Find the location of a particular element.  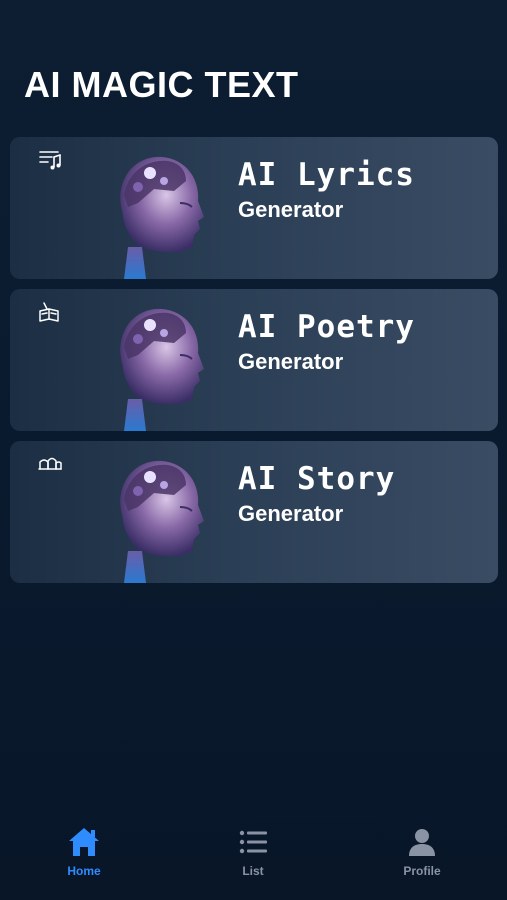

person-icon is located at coordinates (422, 842).